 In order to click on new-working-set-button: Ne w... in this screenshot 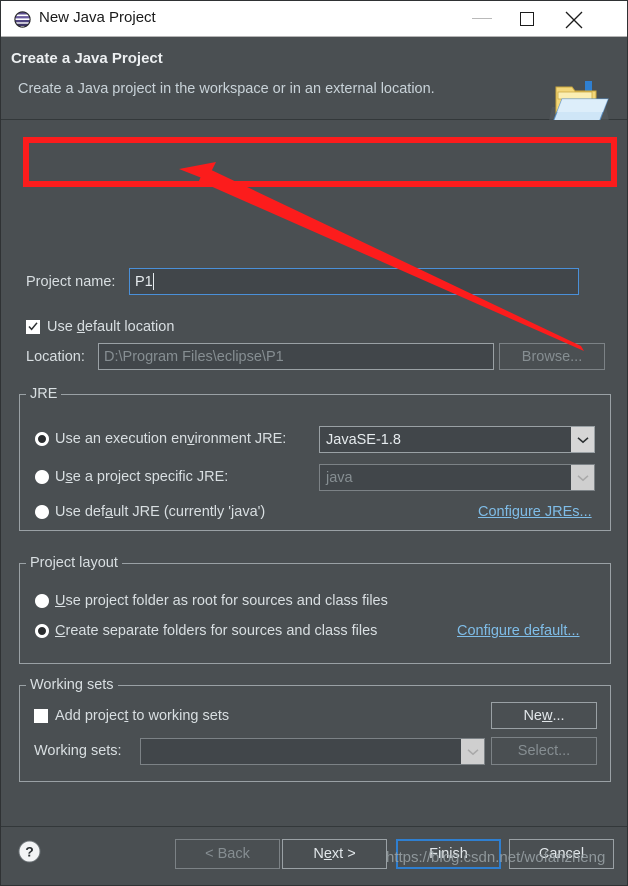, I will do `click(544, 715)`.